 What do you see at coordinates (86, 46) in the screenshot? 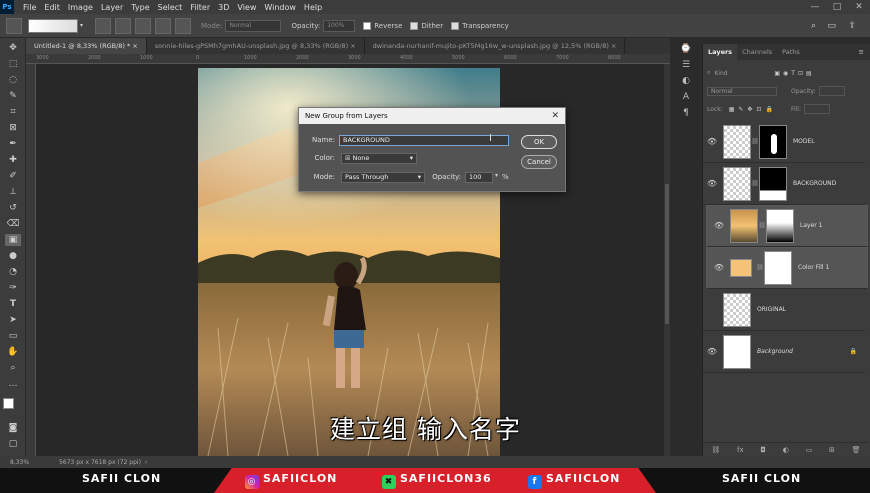
I see `tab-untitled-1: Untitled-1 @ 8,33% (RGB/8) * ×` at bounding box center [86, 46].